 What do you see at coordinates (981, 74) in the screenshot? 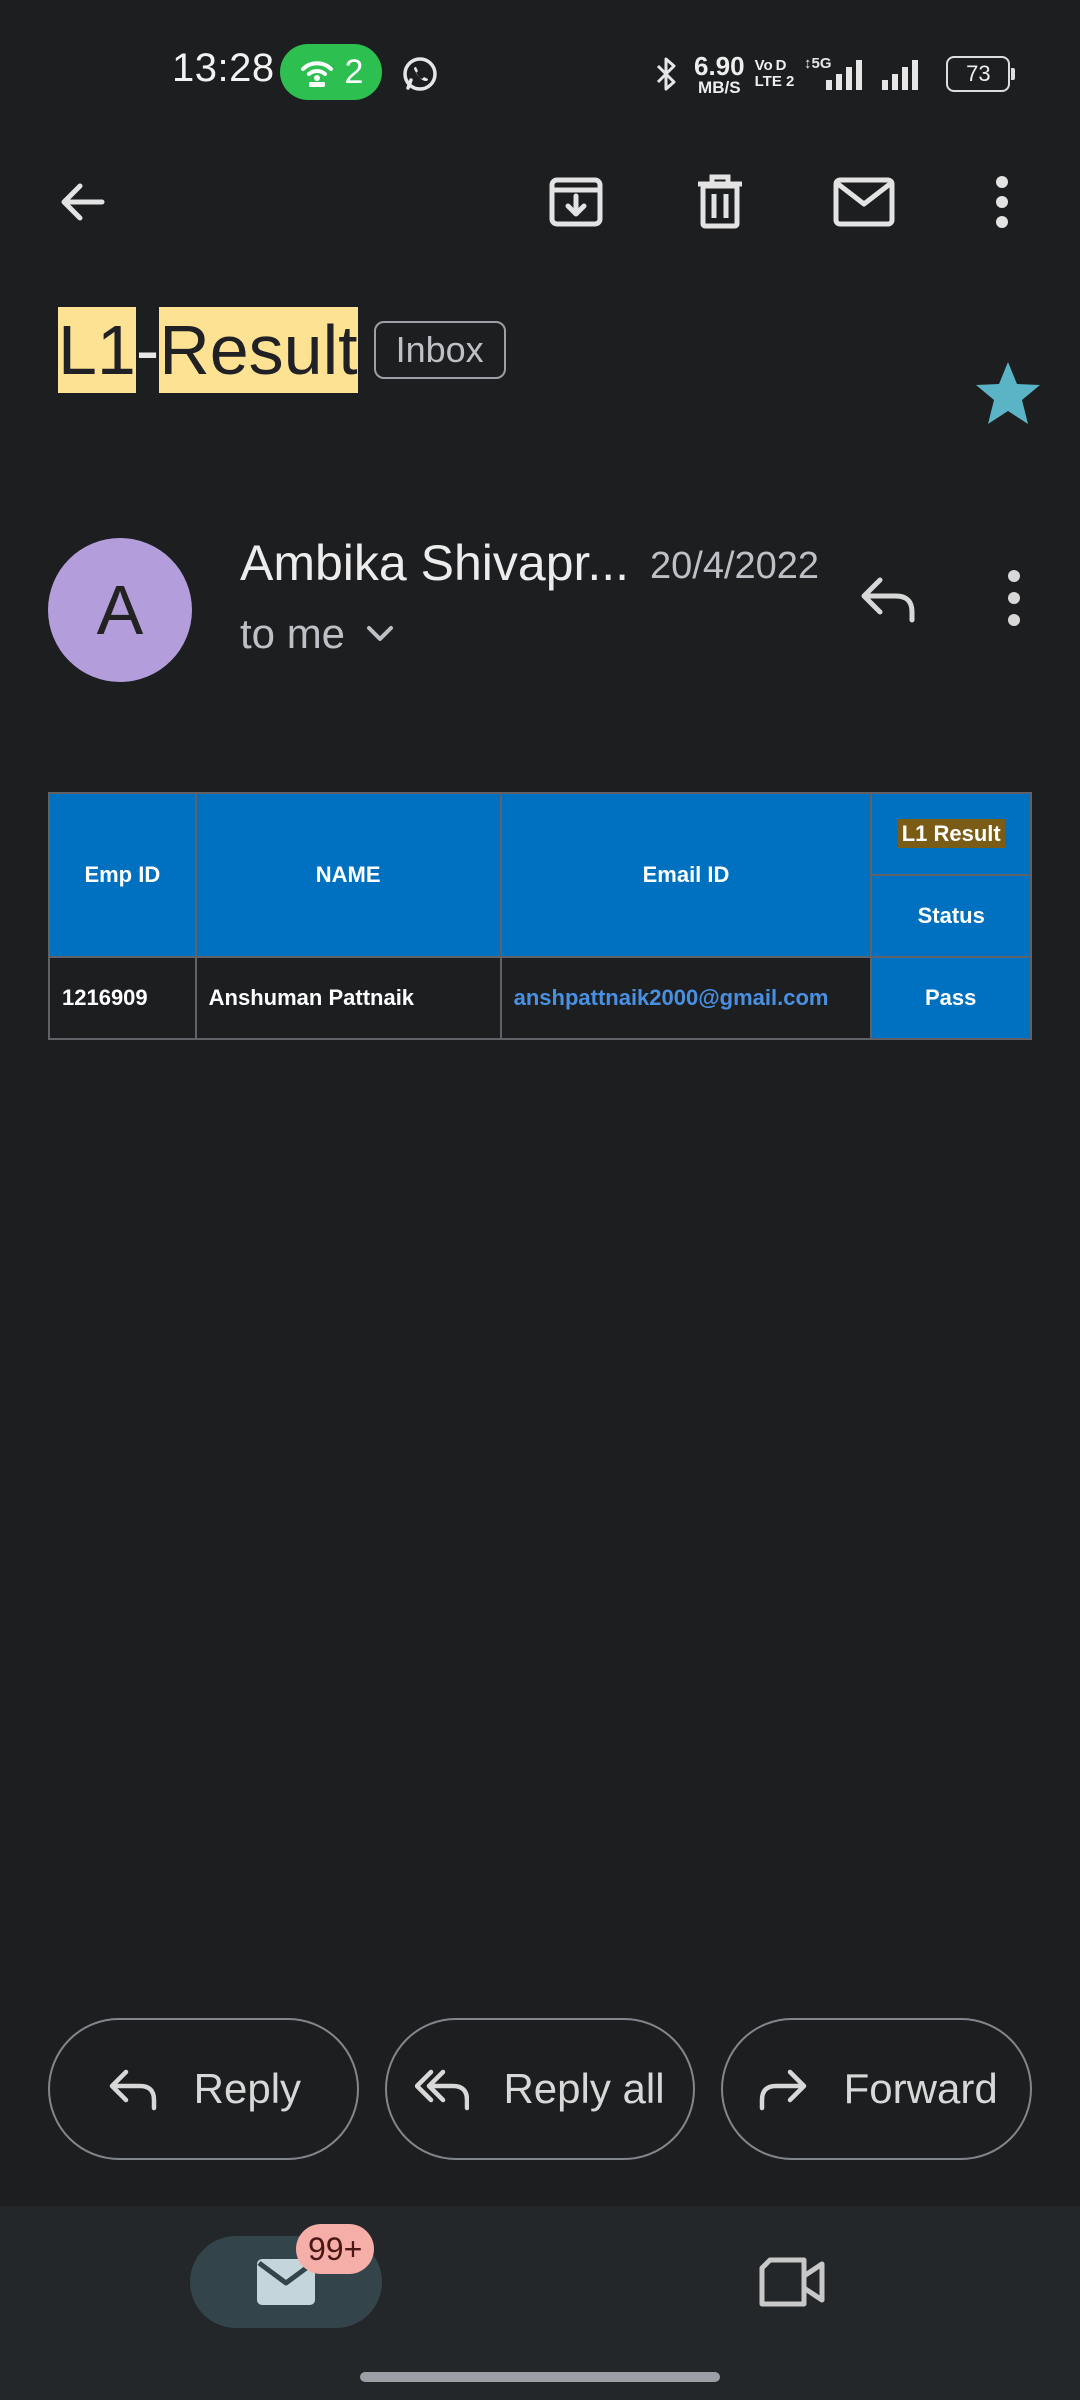
I see `battery-indicator: 73` at bounding box center [981, 74].